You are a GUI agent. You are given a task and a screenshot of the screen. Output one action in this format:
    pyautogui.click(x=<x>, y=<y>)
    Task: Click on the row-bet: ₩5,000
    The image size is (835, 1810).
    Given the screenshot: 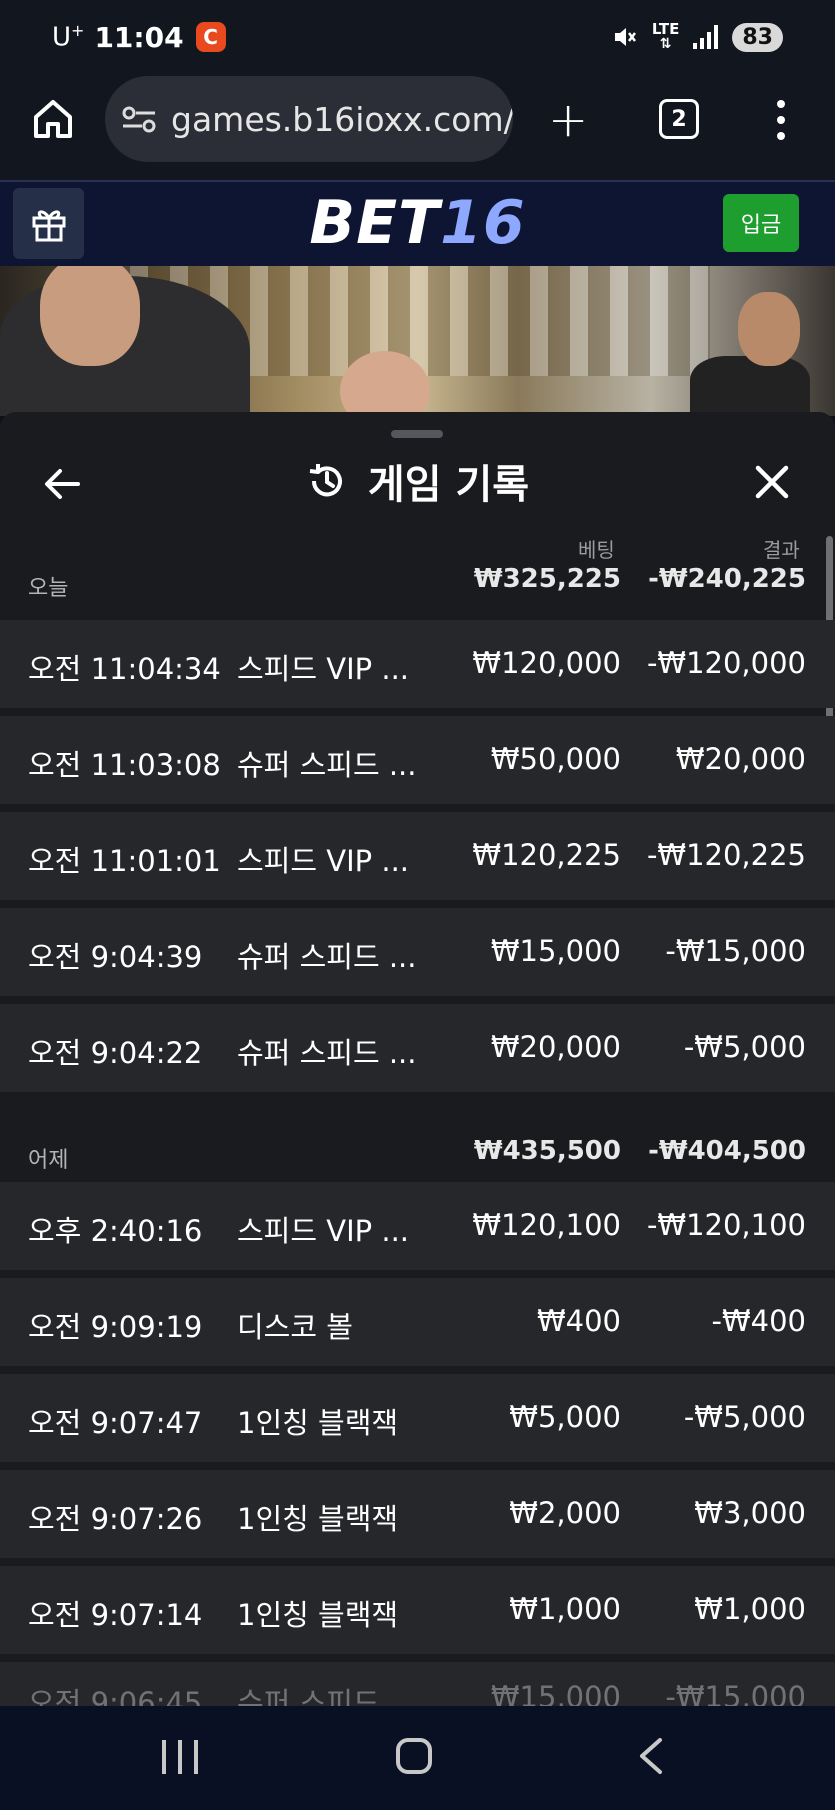 What is the action you would take?
    pyautogui.click(x=565, y=1417)
    